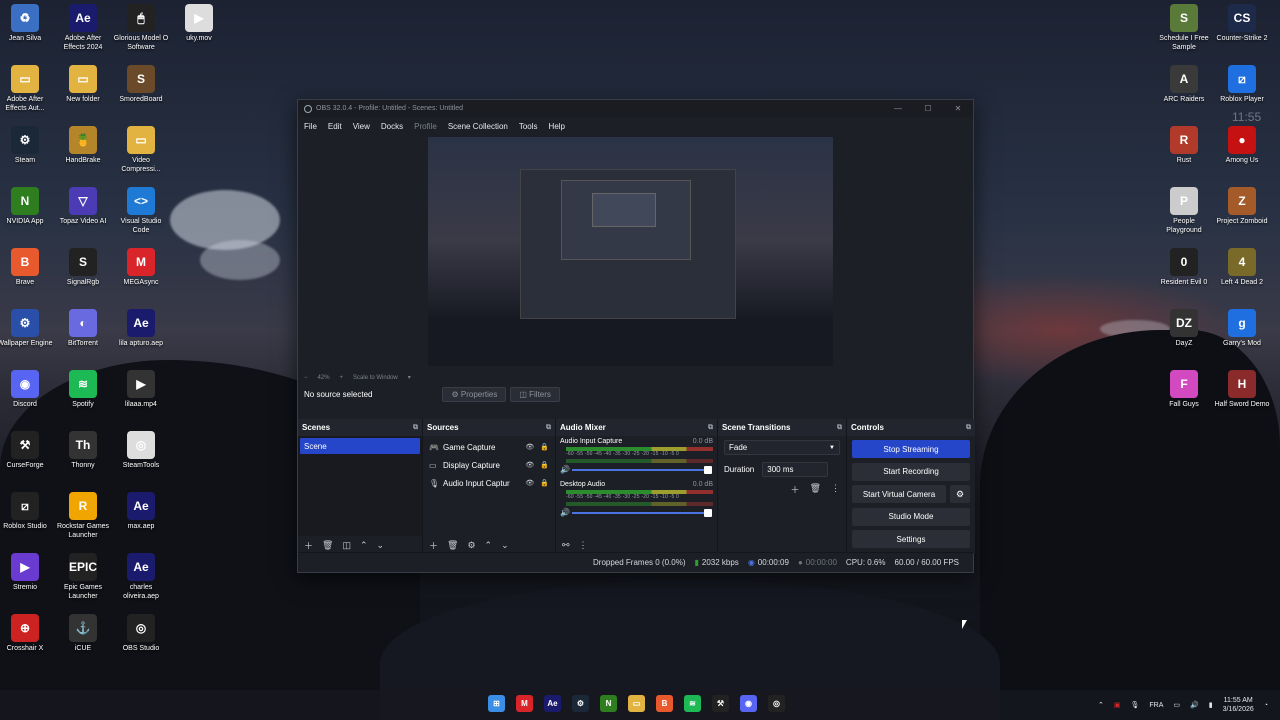 The width and height of the screenshot is (1280, 720). Describe the element at coordinates (636, 703) in the screenshot. I see `file-explorer-icon: ▭` at that location.